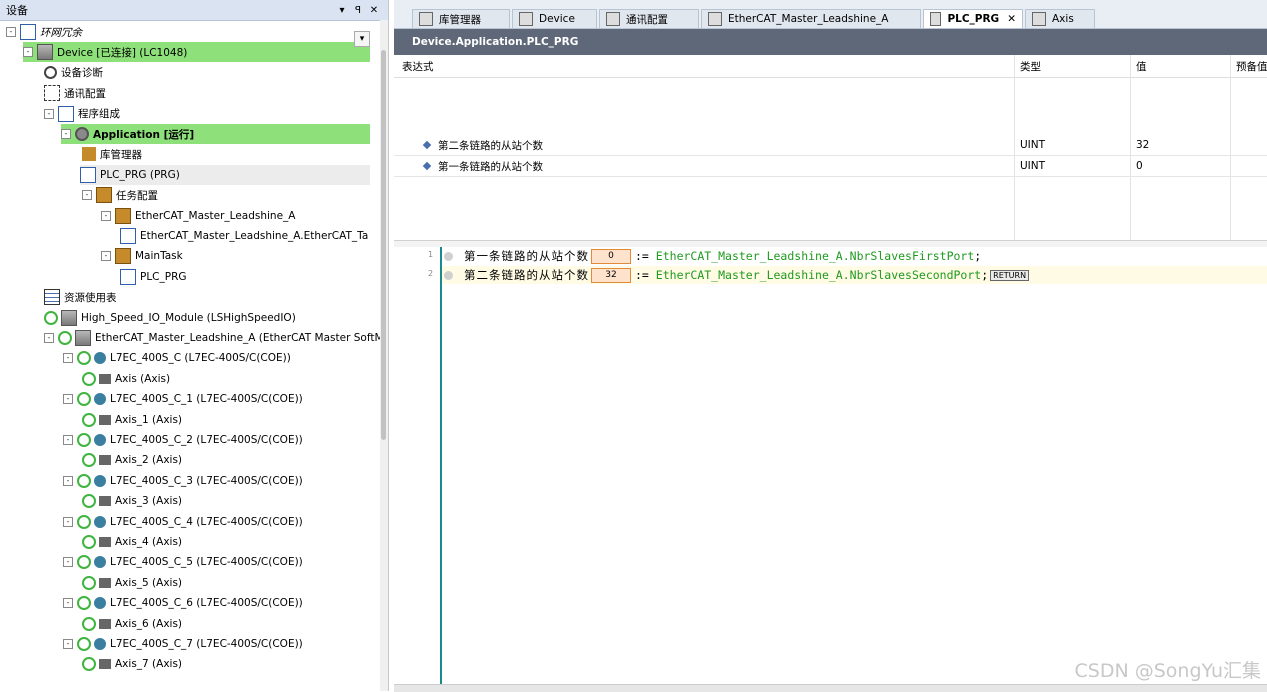 Image resolution: width=1267 pixels, height=692 pixels. I want to click on close-panel-icon: ✕, so click(374, 10).